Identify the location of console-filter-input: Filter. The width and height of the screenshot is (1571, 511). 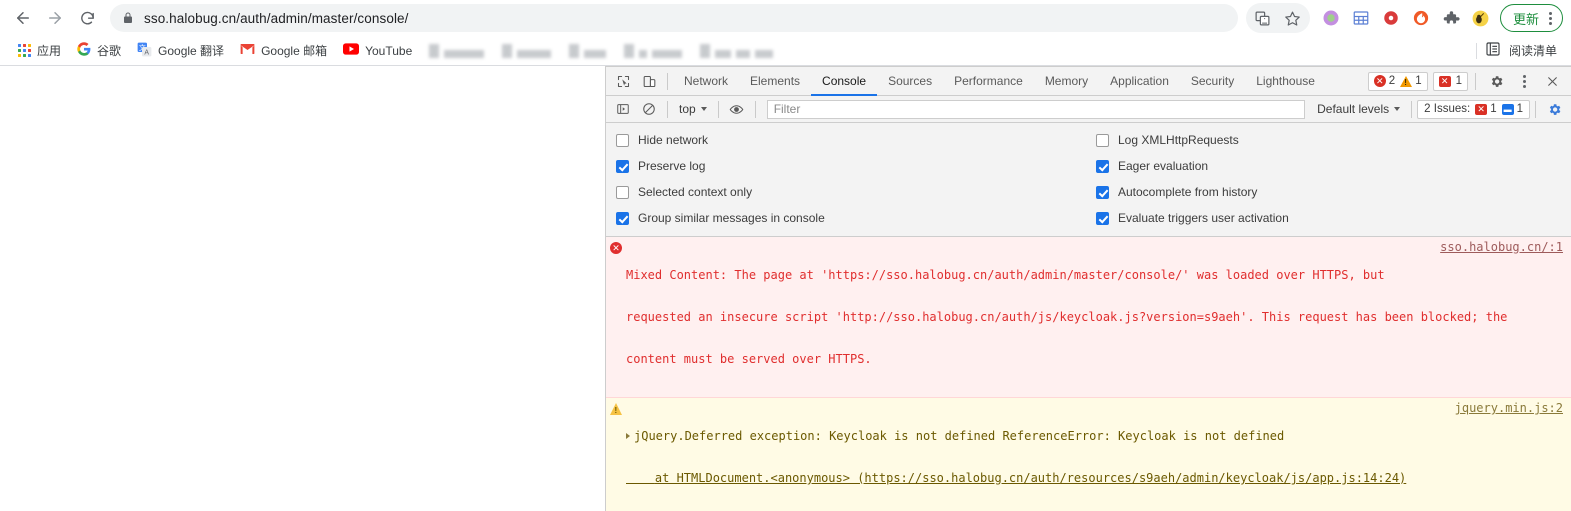
(1036, 109).